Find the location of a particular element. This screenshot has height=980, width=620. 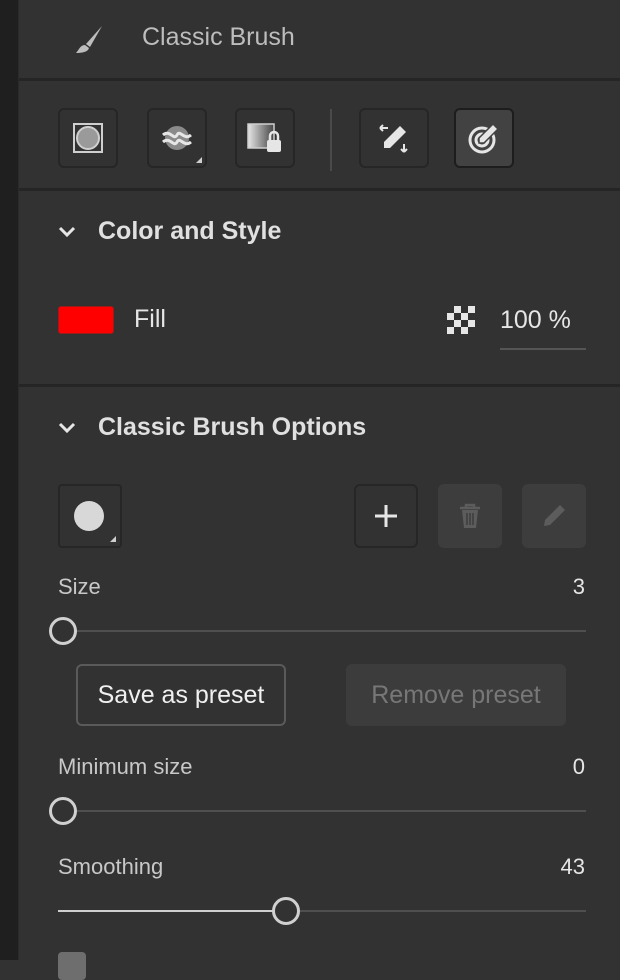

smoothing-value: 43 is located at coordinates (573, 867).